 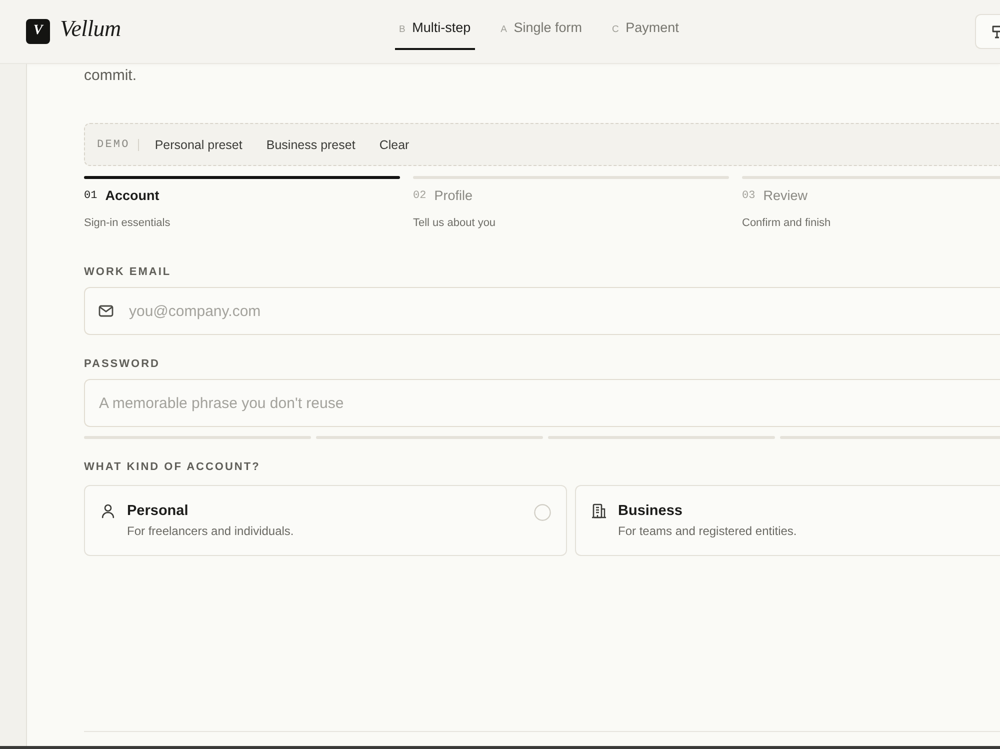 What do you see at coordinates (651, 511) in the screenshot?
I see `option-title: Business` at bounding box center [651, 511].